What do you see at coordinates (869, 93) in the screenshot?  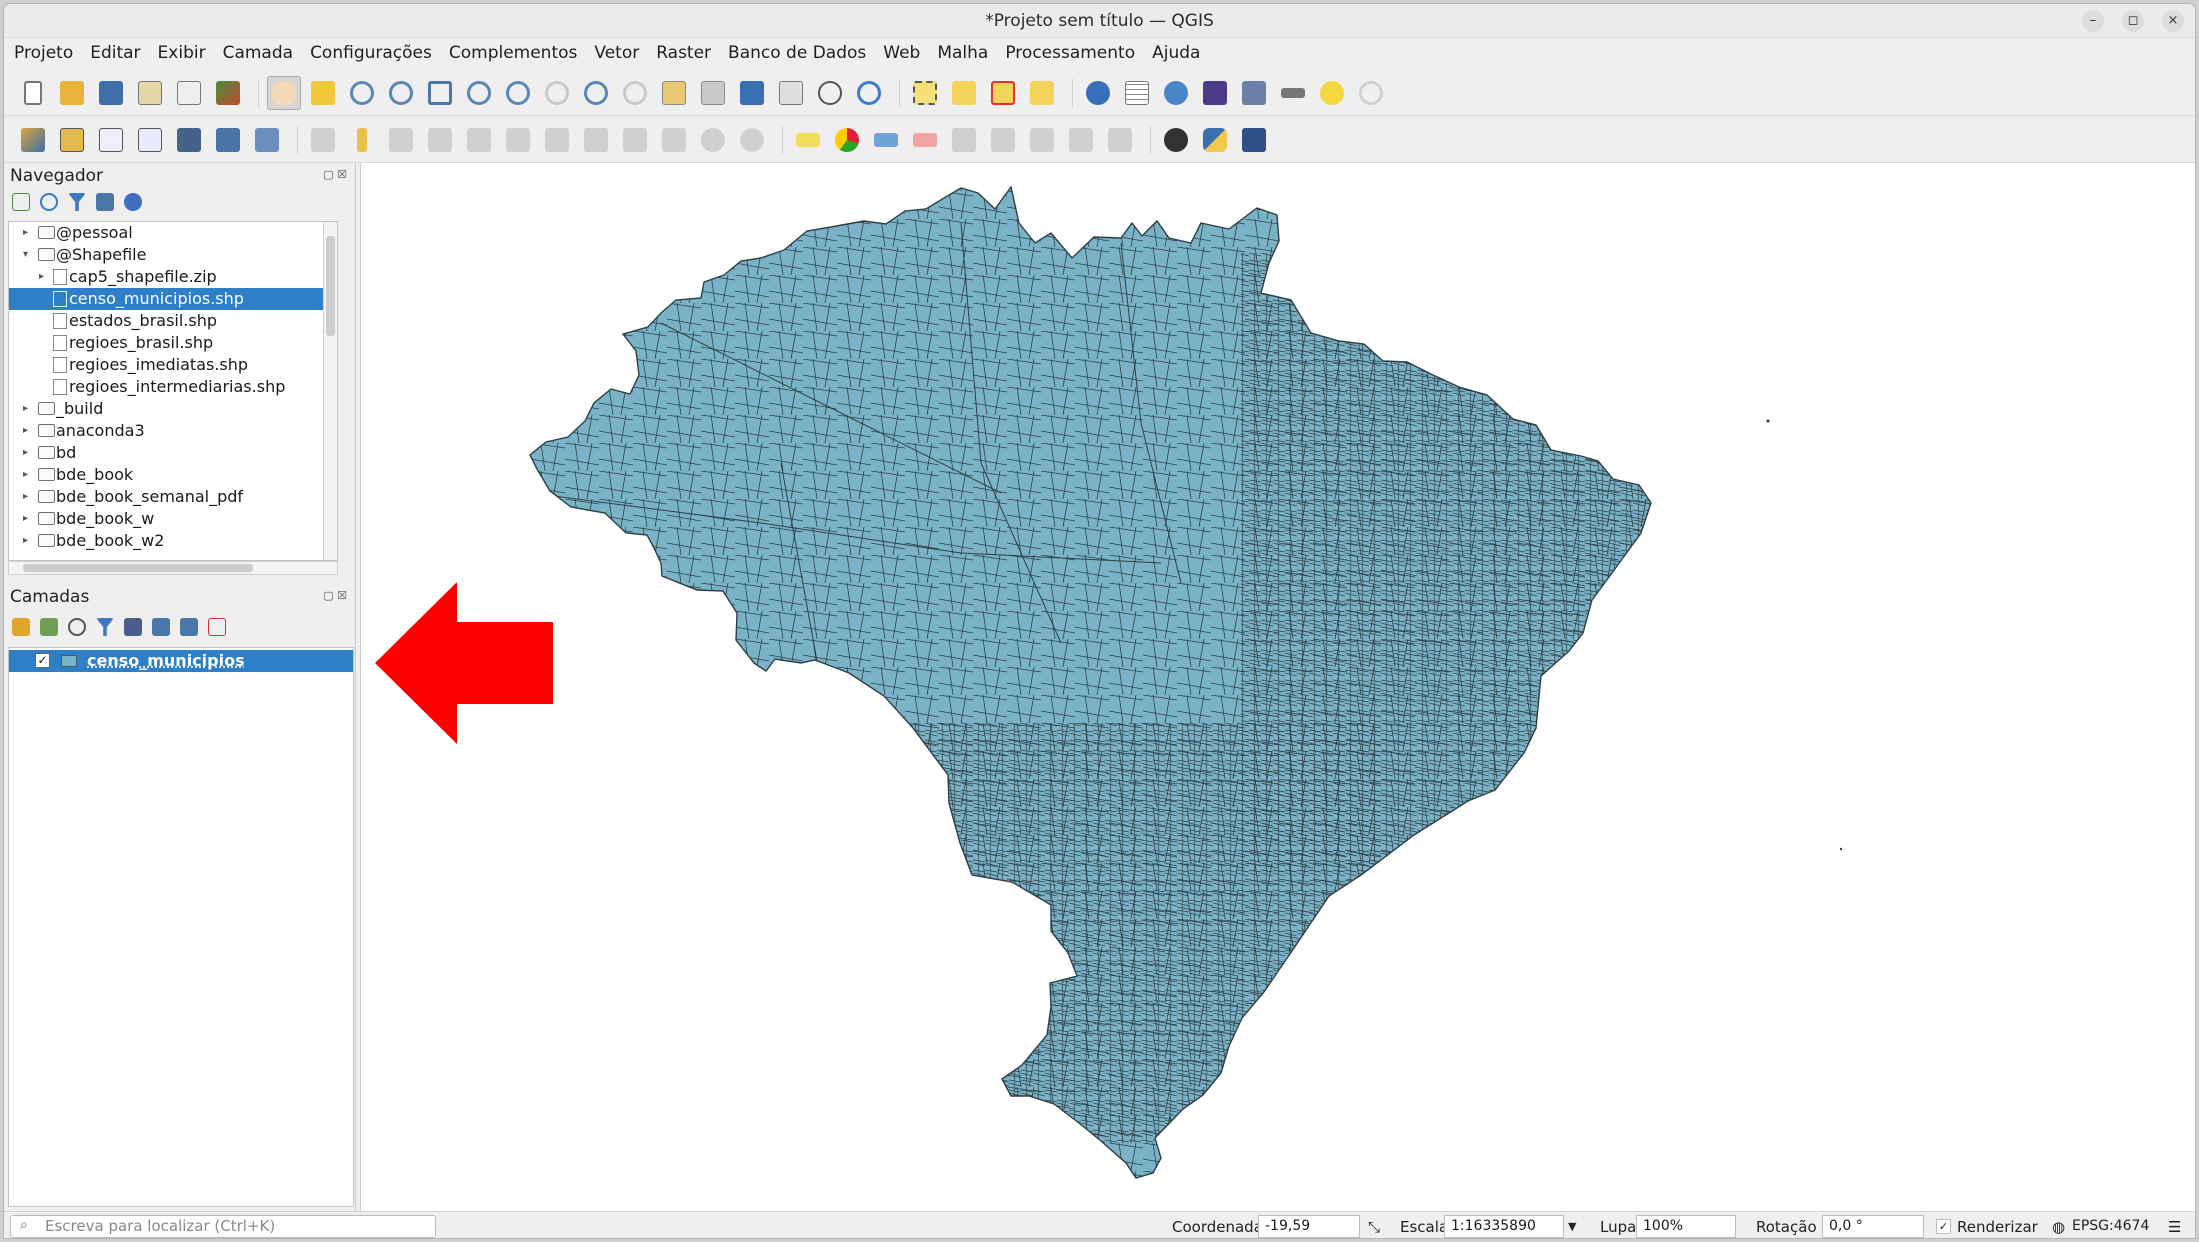 I see `refresh-button` at bounding box center [869, 93].